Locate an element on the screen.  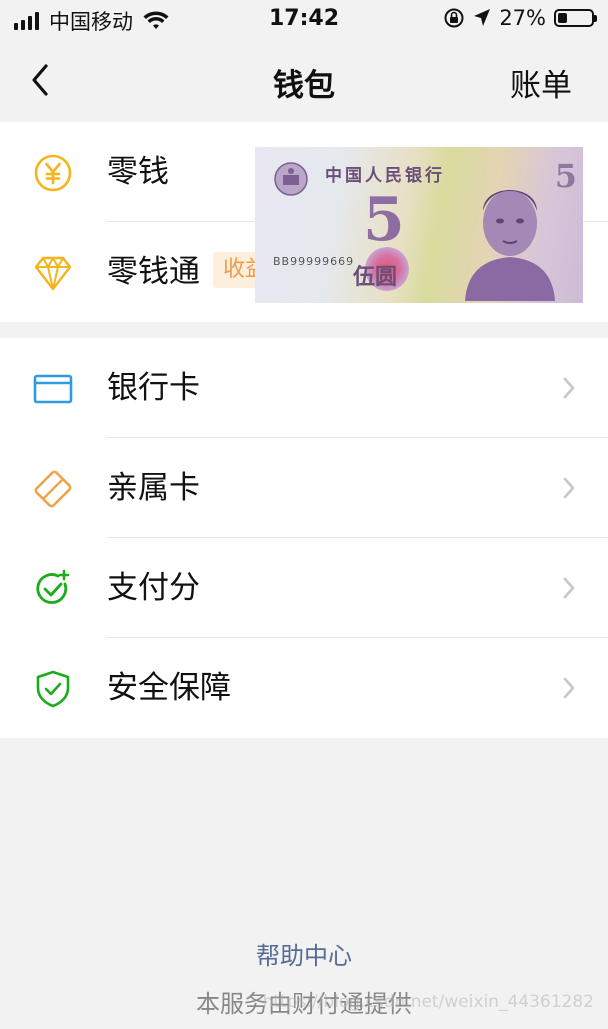
portrait-illustration is located at coordinates (510, 245).